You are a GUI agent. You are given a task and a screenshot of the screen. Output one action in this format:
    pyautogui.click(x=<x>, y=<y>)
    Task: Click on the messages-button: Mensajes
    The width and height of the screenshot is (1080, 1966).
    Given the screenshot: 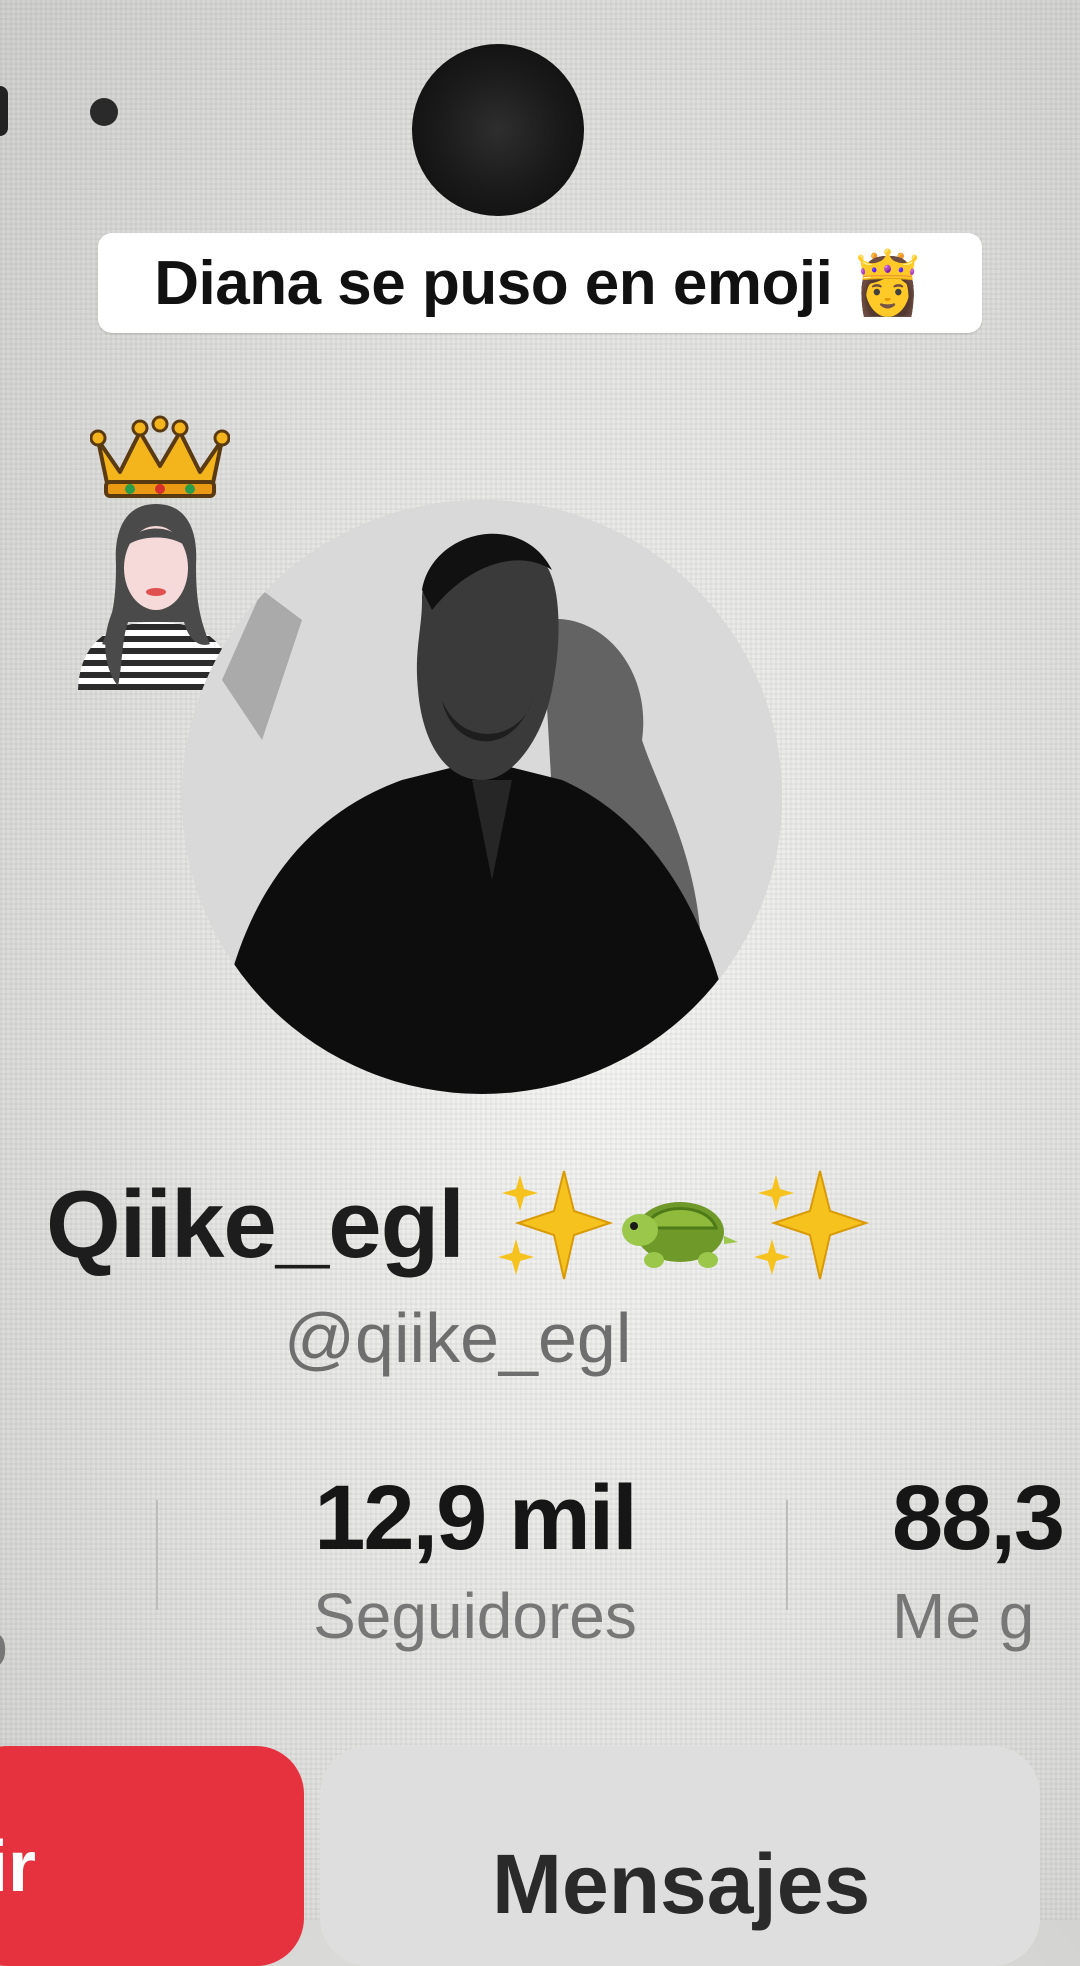 What is the action you would take?
    pyautogui.click(x=680, y=1856)
    